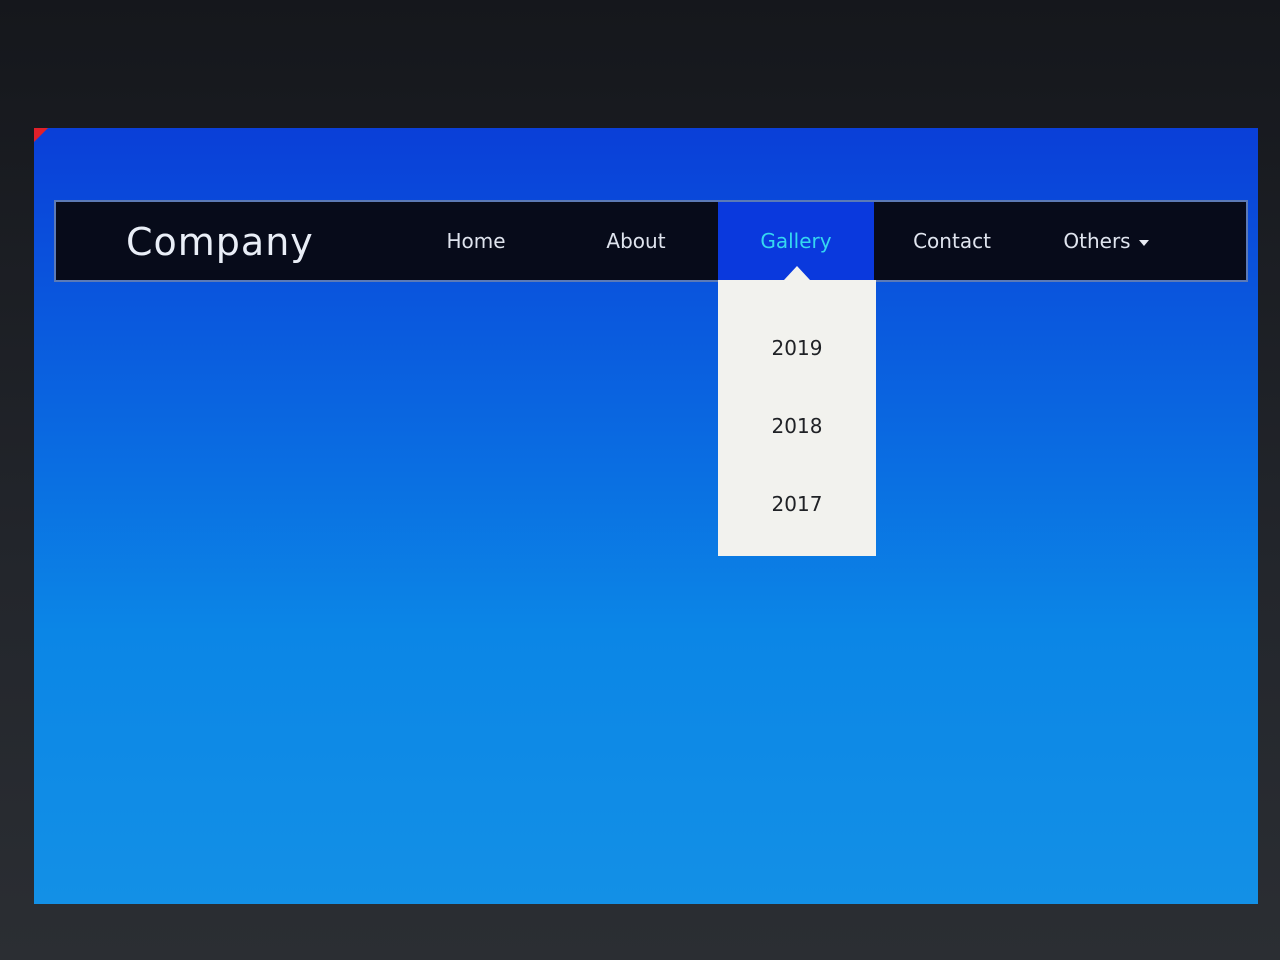 The image size is (1280, 960). Describe the element at coordinates (220, 242) in the screenshot. I see `brand-logo: Company` at that location.